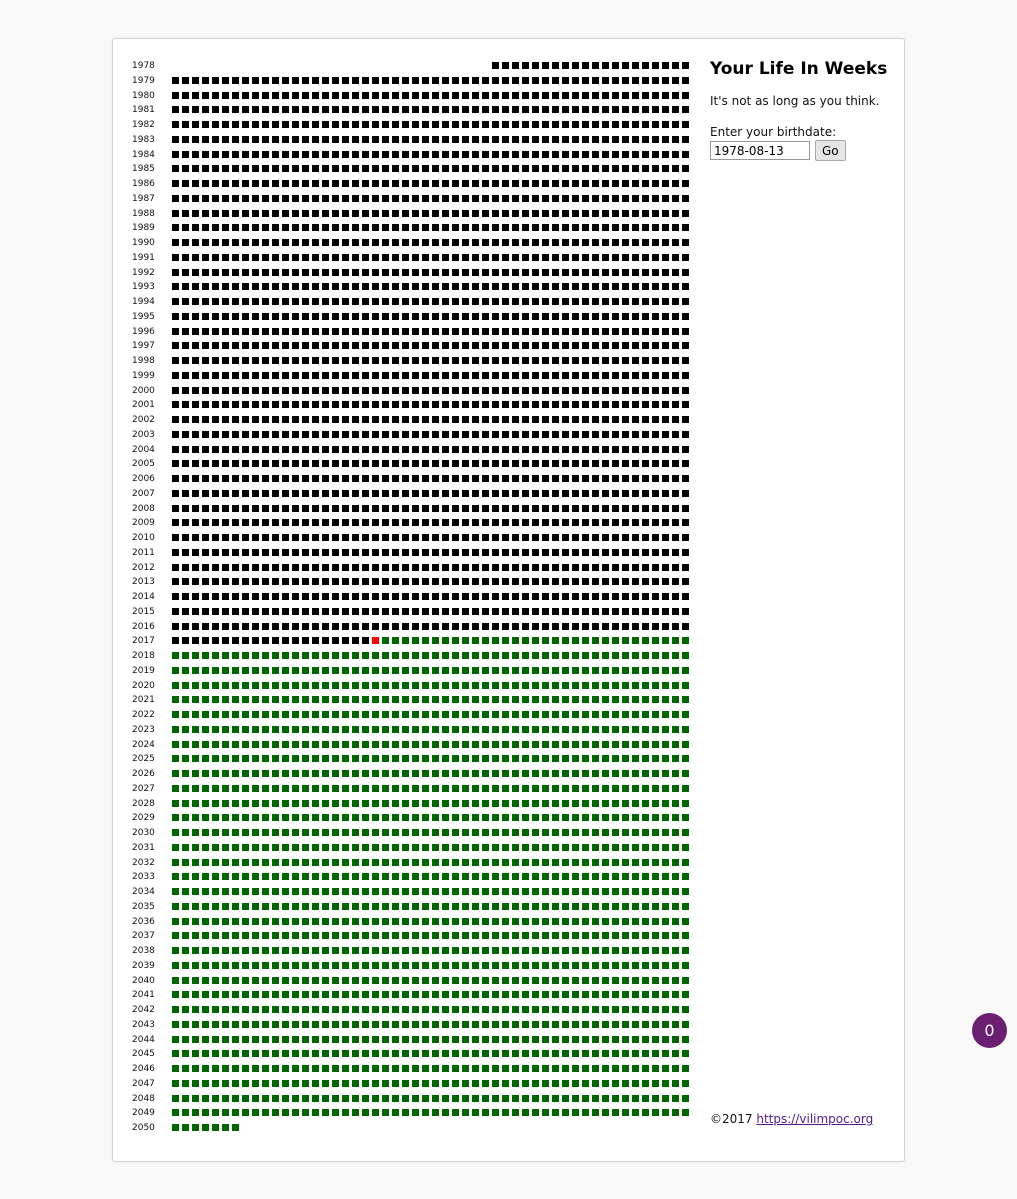  Describe the element at coordinates (830, 150) in the screenshot. I see `go-button: Go` at that location.